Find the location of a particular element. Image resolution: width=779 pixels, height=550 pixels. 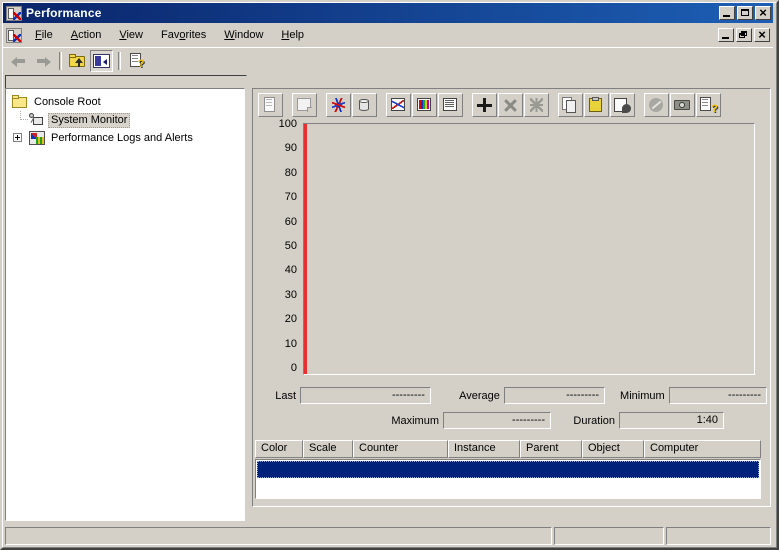

paste-counter-list-button is located at coordinates (596, 105).